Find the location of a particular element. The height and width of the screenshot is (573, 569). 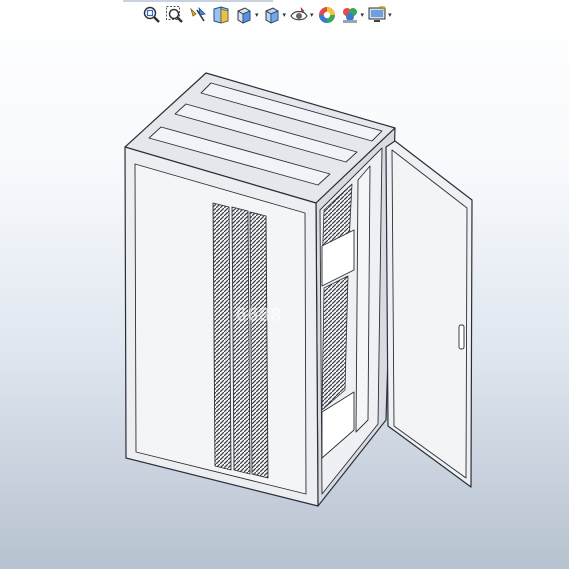

edit-appearance-button is located at coordinates (327, 15).